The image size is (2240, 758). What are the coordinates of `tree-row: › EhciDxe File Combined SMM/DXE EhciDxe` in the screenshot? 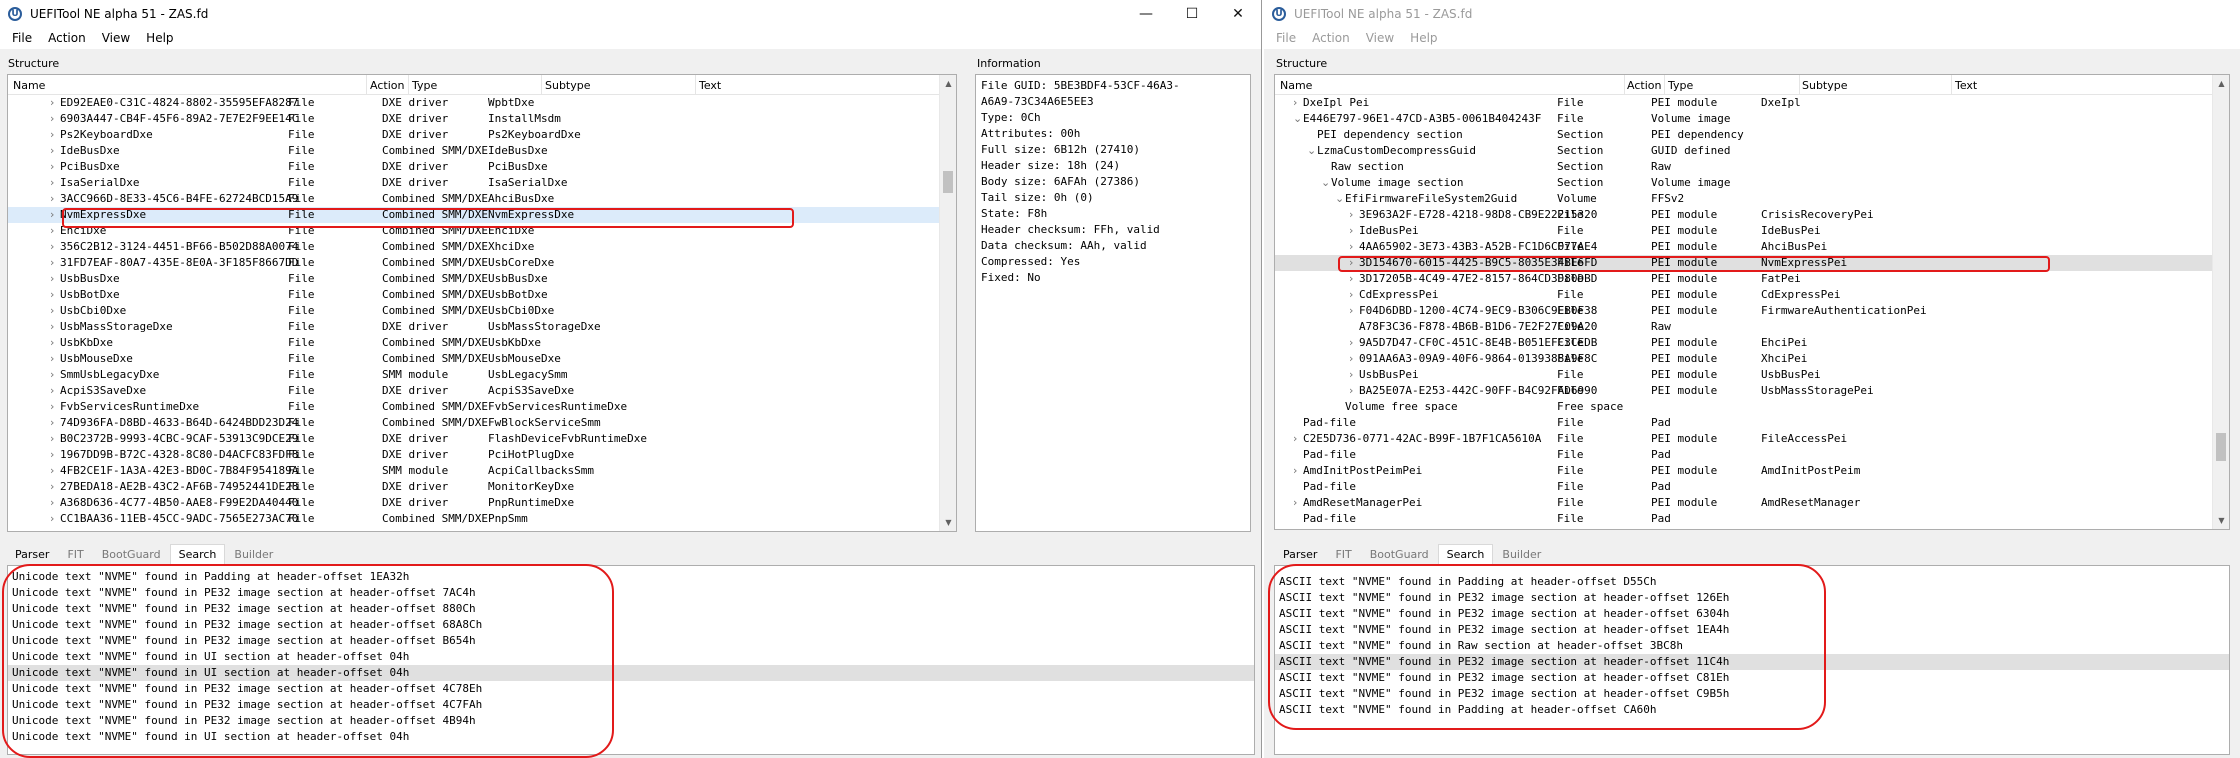 It's located at (482, 231).